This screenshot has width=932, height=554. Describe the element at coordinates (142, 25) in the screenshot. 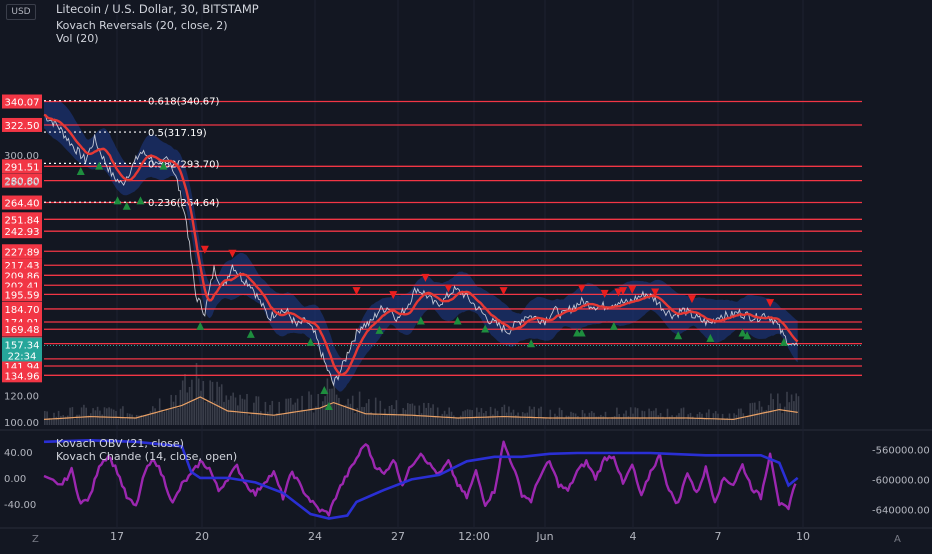

I see `indicator-reversals-label: Kovach Reversals (20, close, 2)` at that location.